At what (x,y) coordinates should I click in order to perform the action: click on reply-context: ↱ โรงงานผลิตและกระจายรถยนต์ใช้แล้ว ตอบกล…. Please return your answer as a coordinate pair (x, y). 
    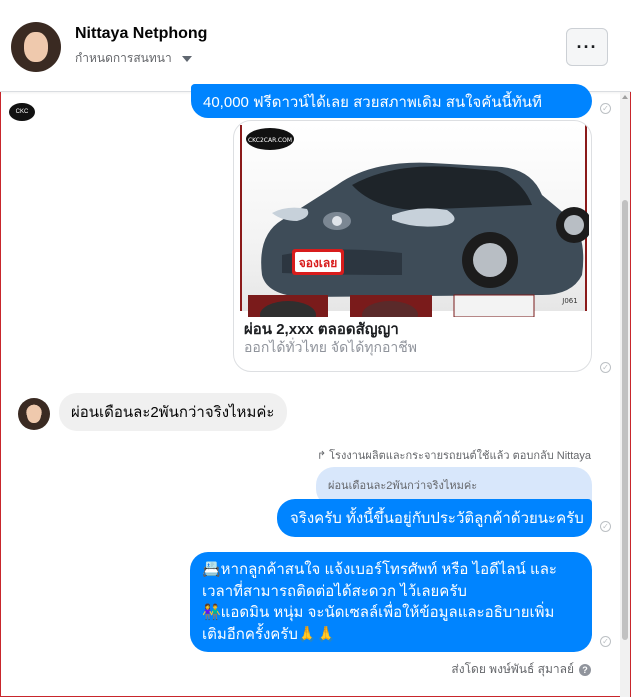
    Looking at the image, I should click on (454, 455).